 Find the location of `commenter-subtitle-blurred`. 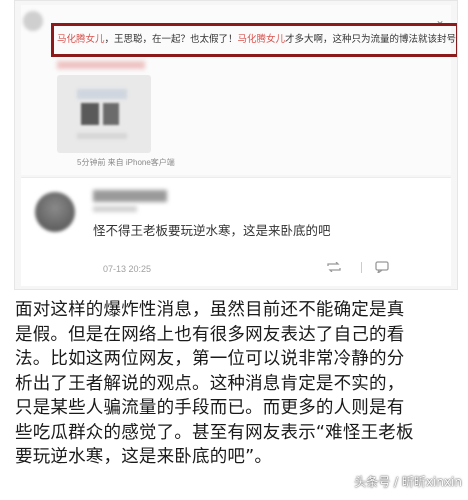

commenter-subtitle-blurred is located at coordinates (115, 209).